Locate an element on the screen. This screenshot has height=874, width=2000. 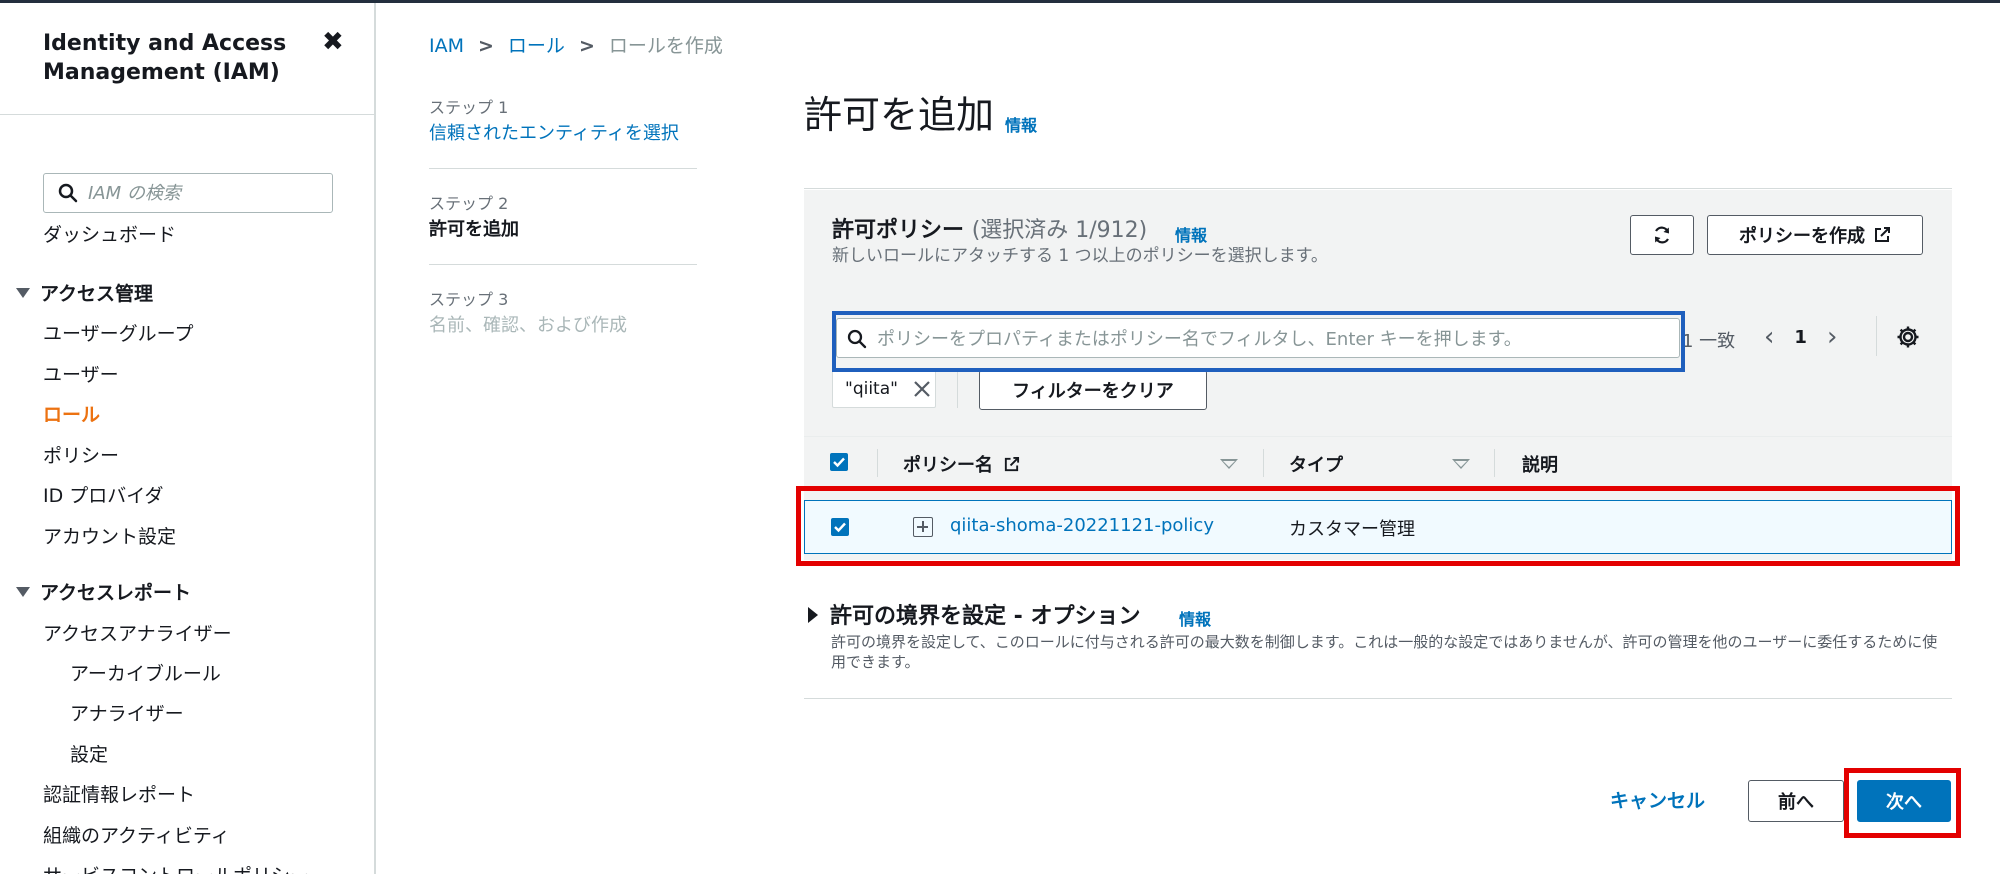
refresh-button is located at coordinates (1662, 235).